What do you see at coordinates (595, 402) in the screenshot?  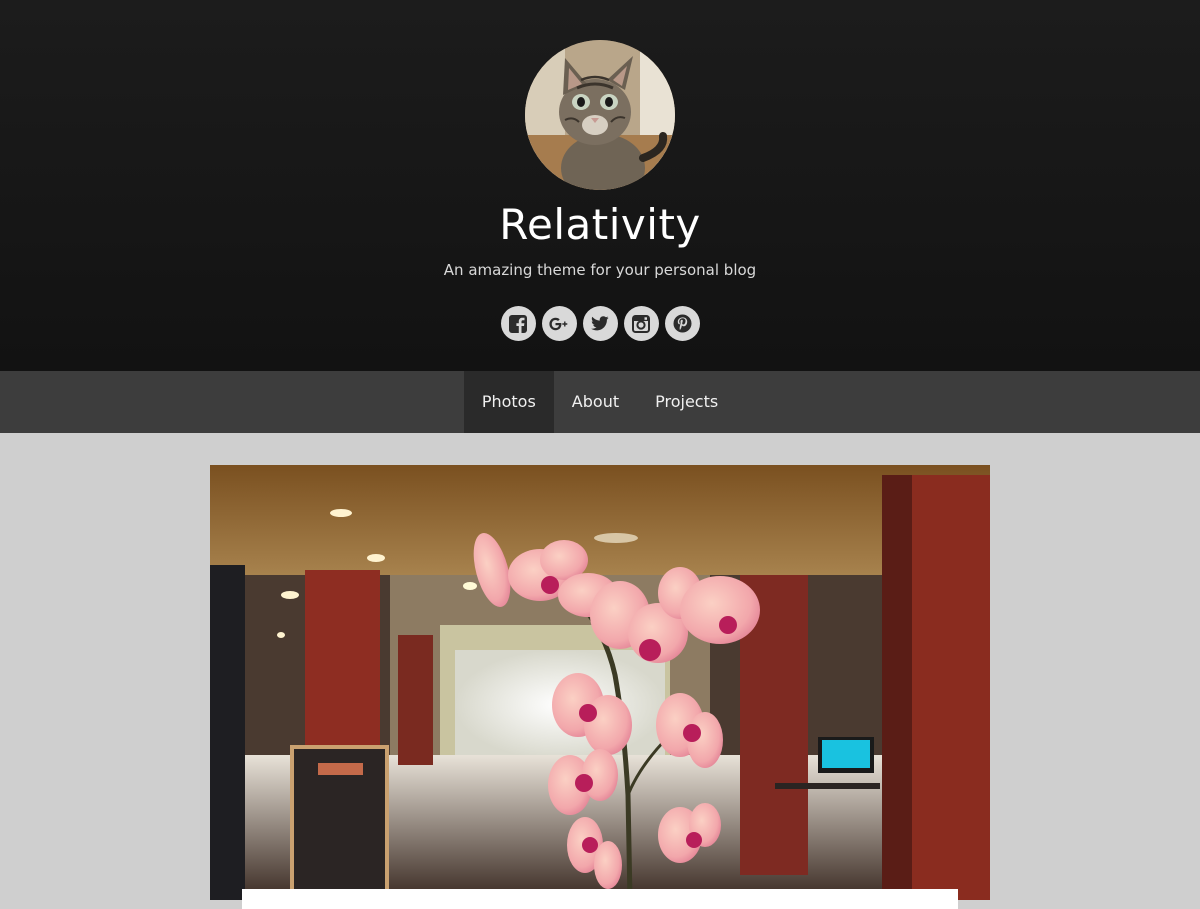 I see `nav-item-about: About` at bounding box center [595, 402].